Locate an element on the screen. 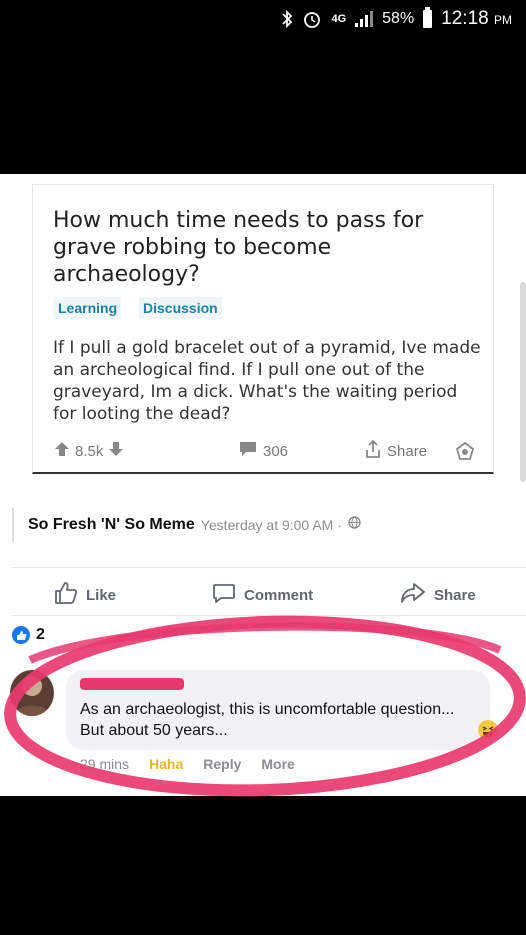 This screenshot has width=526, height=935. comment-reply-button: Reply is located at coordinates (222, 764).